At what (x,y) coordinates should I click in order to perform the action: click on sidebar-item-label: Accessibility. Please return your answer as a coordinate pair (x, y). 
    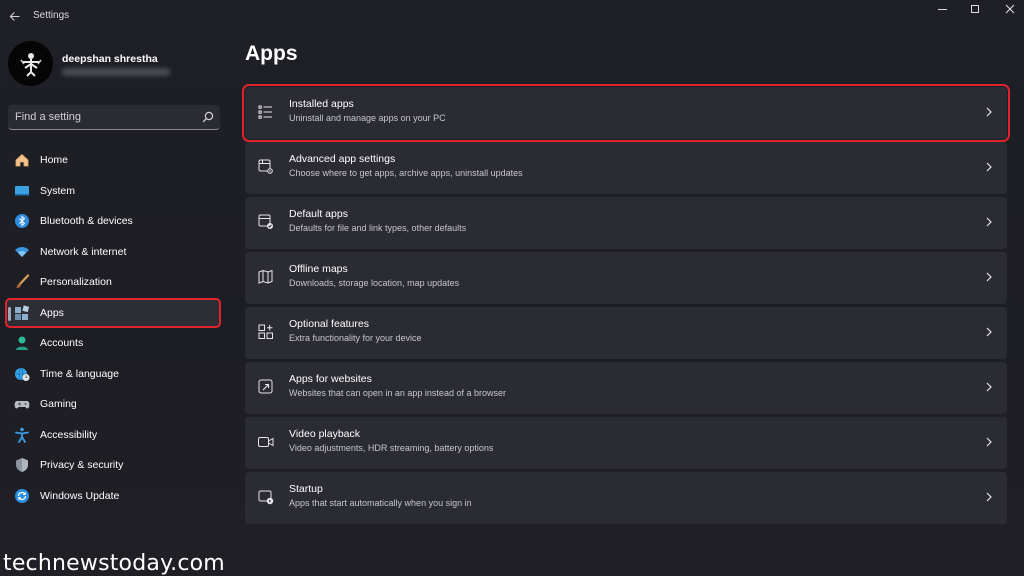
    Looking at the image, I should click on (69, 435).